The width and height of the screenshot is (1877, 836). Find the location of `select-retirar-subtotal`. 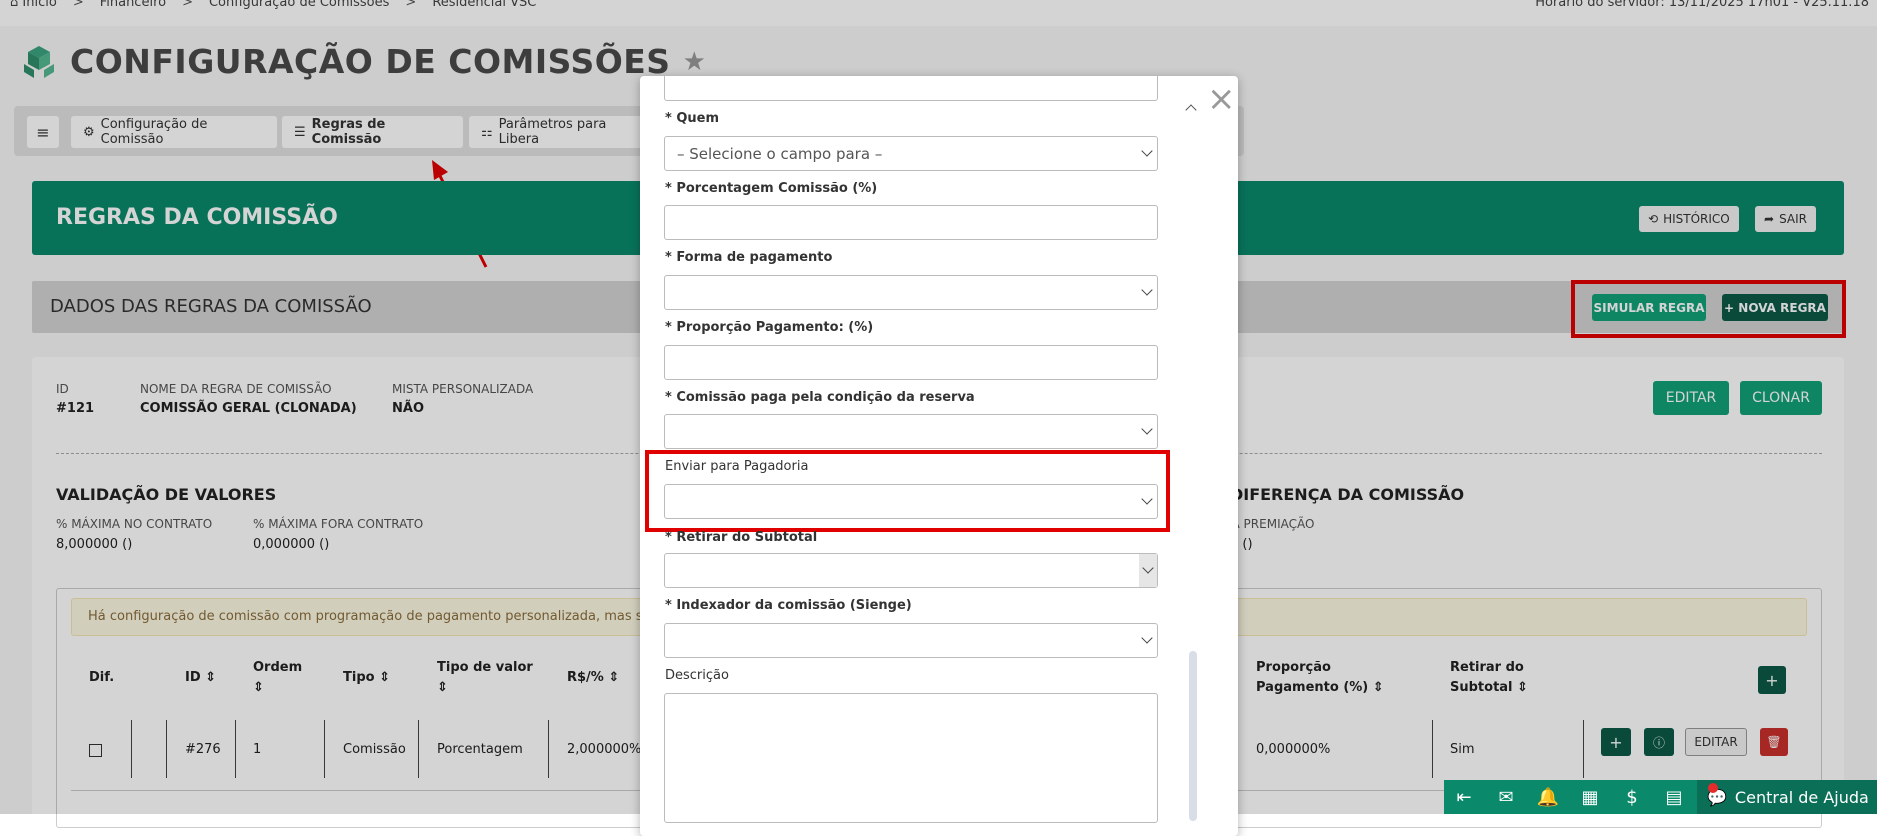

select-retirar-subtotal is located at coordinates (911, 570).